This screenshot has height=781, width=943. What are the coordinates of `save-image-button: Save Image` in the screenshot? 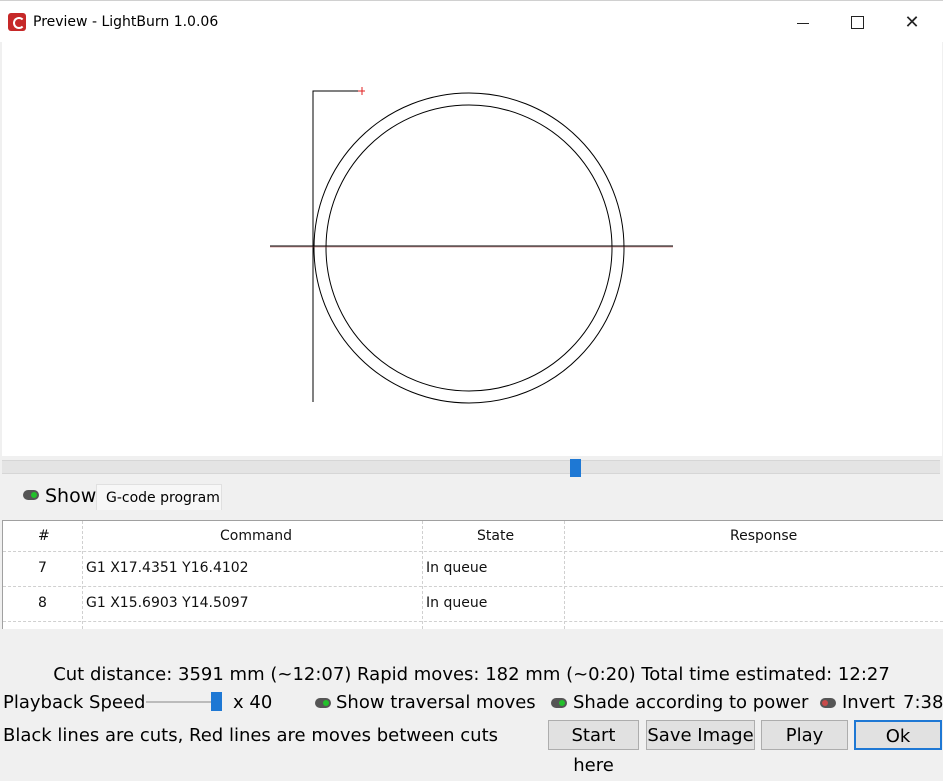 It's located at (700, 735).